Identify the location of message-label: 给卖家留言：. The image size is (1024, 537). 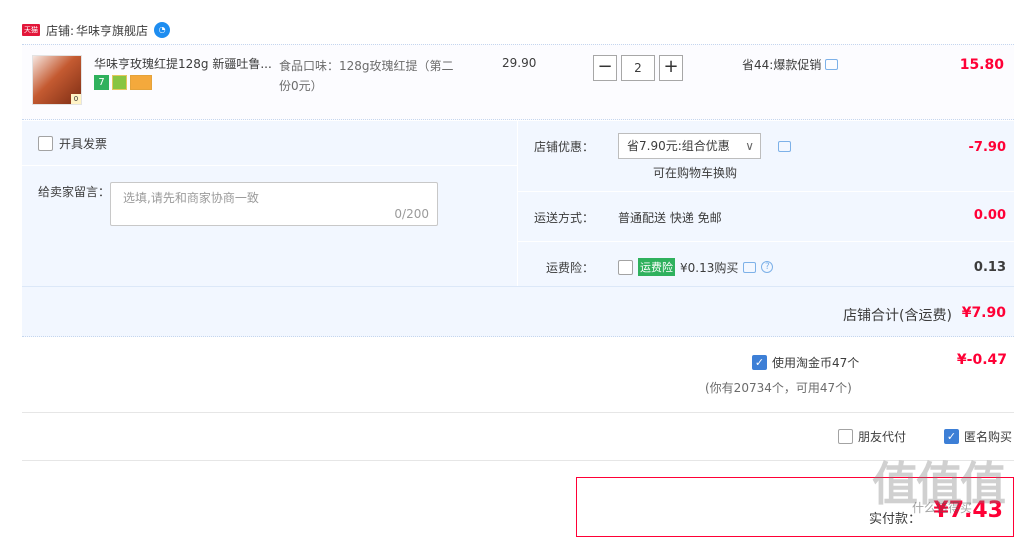
(74, 192).